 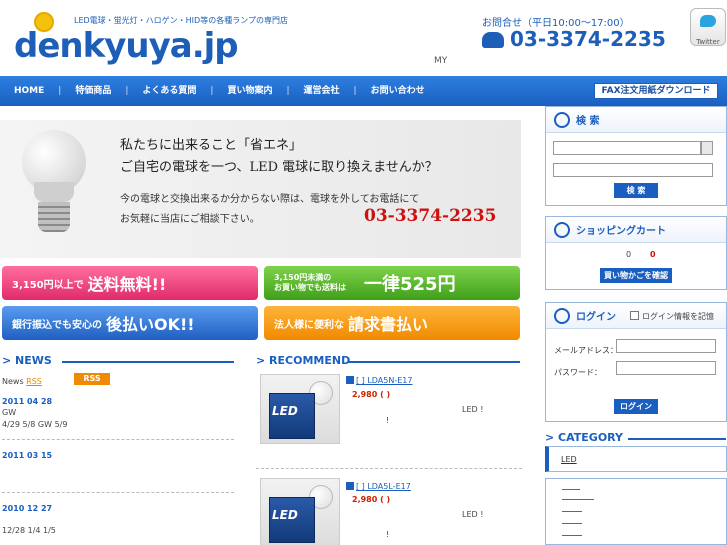 I want to click on news-title-rule, so click(x=148, y=362).